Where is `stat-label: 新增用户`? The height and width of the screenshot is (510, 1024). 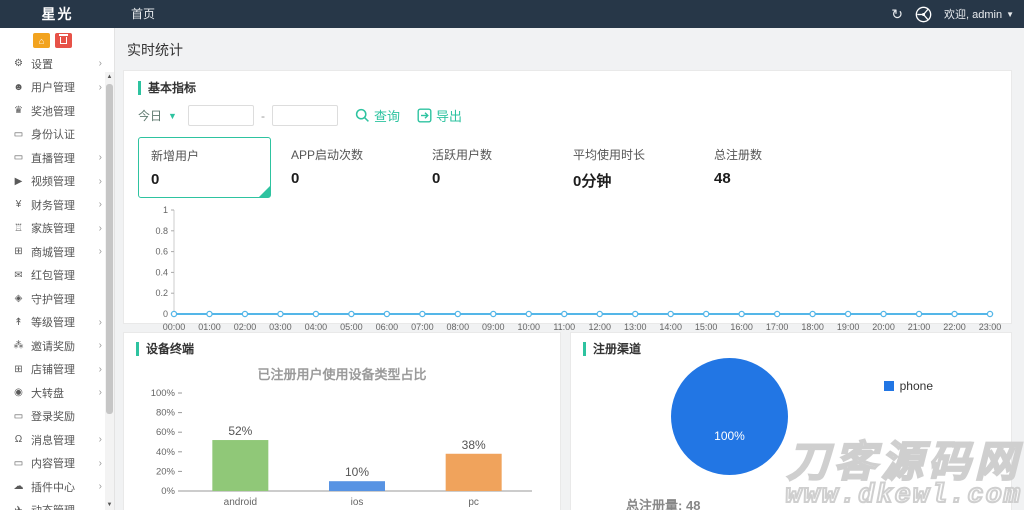
stat-label: 新增用户 is located at coordinates (175, 156).